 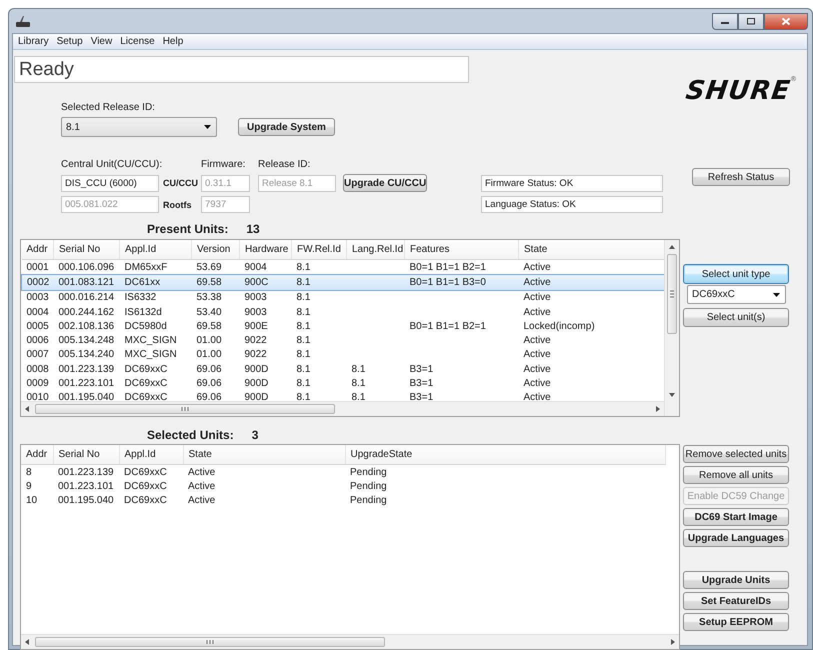 I want to click on language-status-field: Language Status: OK, so click(x=572, y=204).